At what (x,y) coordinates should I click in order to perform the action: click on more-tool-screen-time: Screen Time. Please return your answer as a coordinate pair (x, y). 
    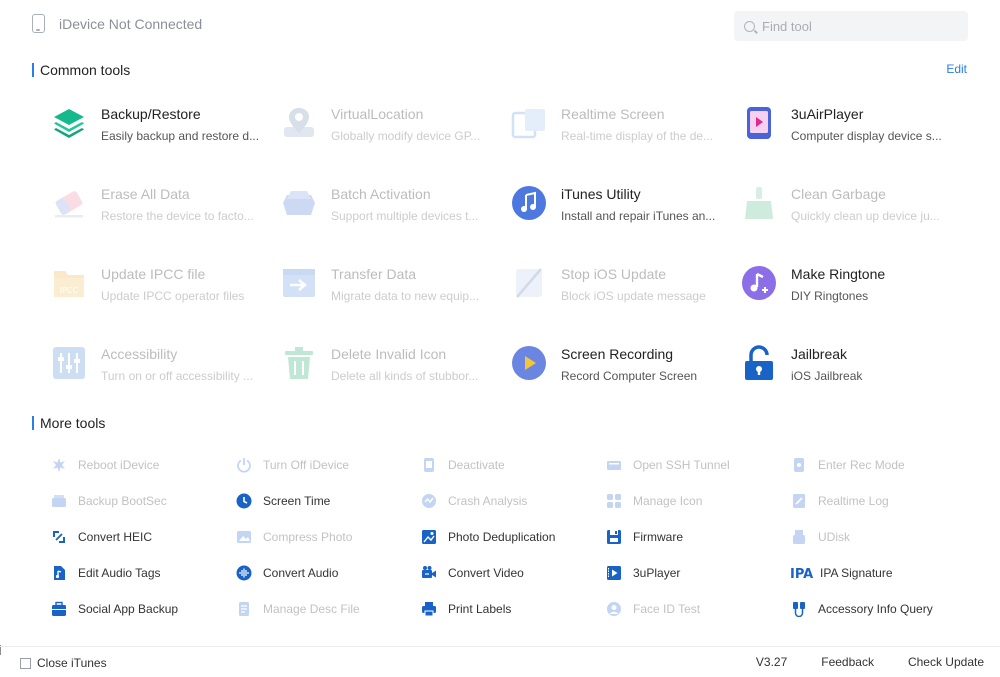
    Looking at the image, I should click on (327, 501).